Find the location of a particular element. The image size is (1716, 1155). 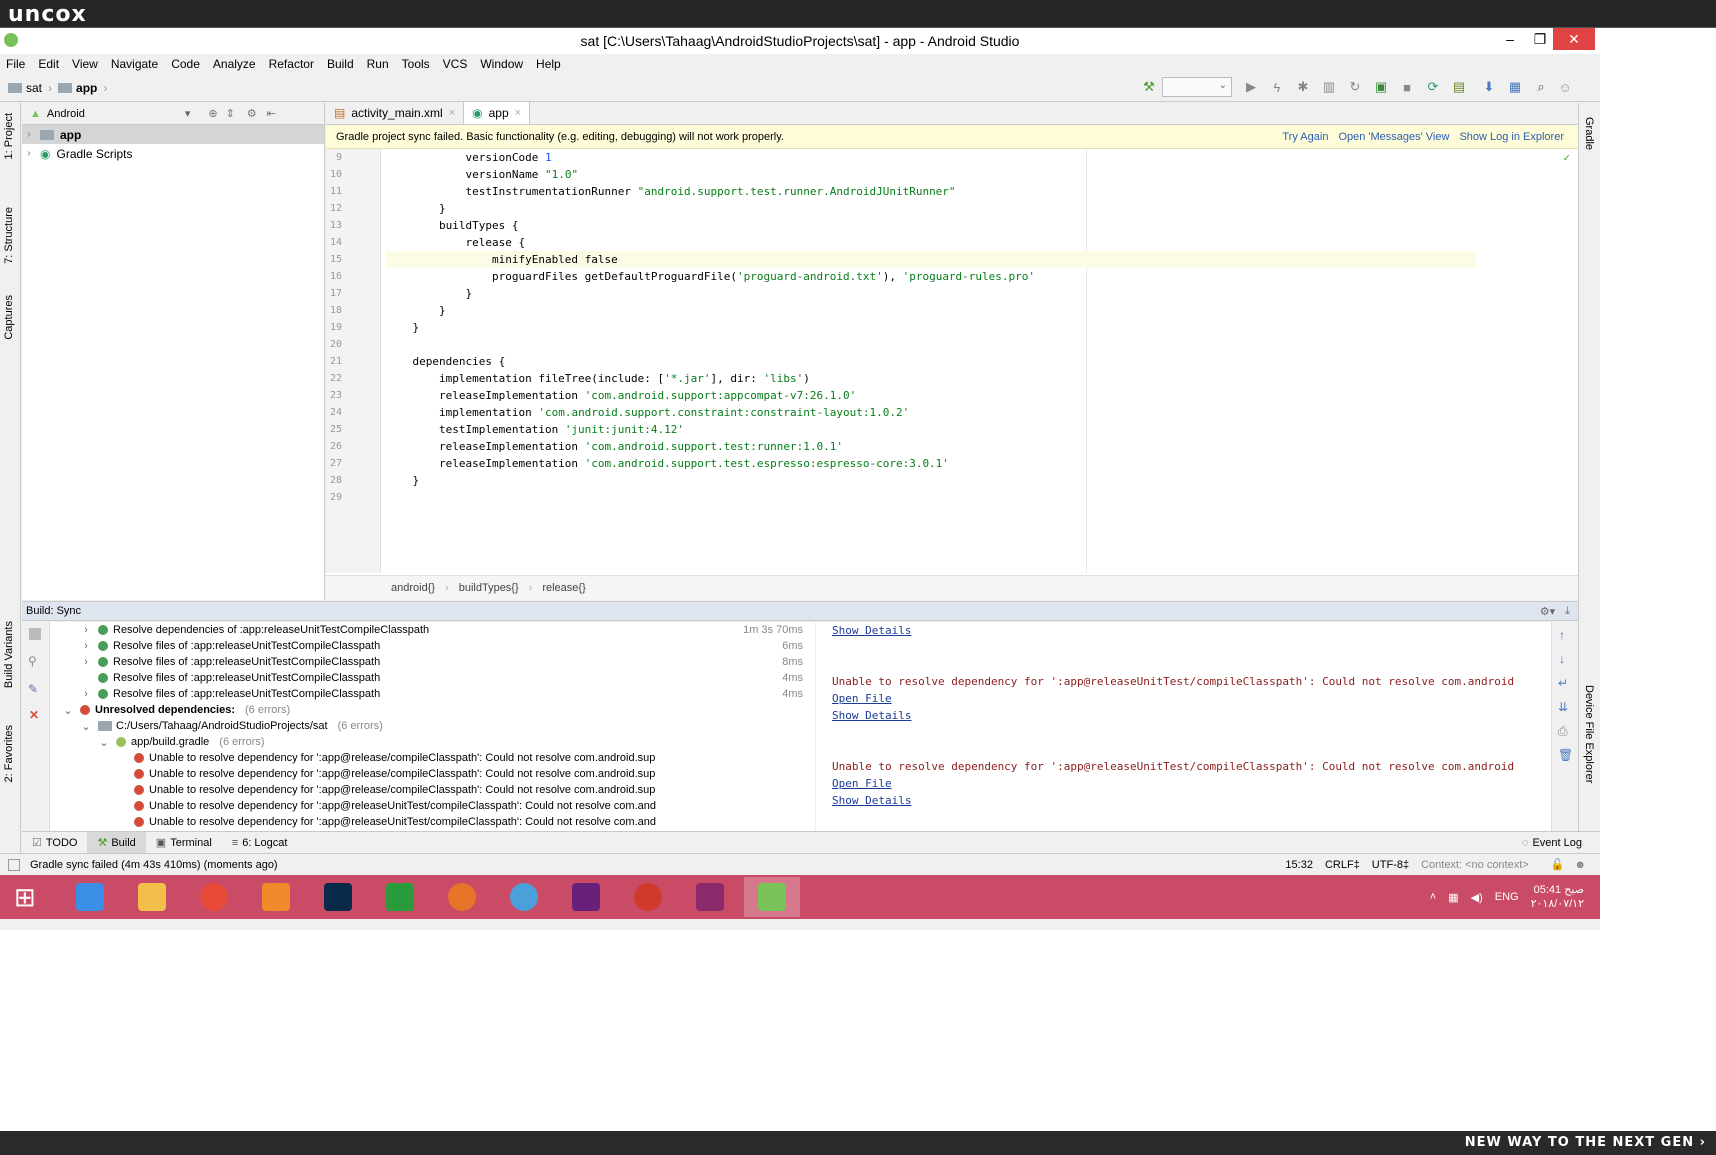

menu-refactor: Refactor is located at coordinates (291, 64).